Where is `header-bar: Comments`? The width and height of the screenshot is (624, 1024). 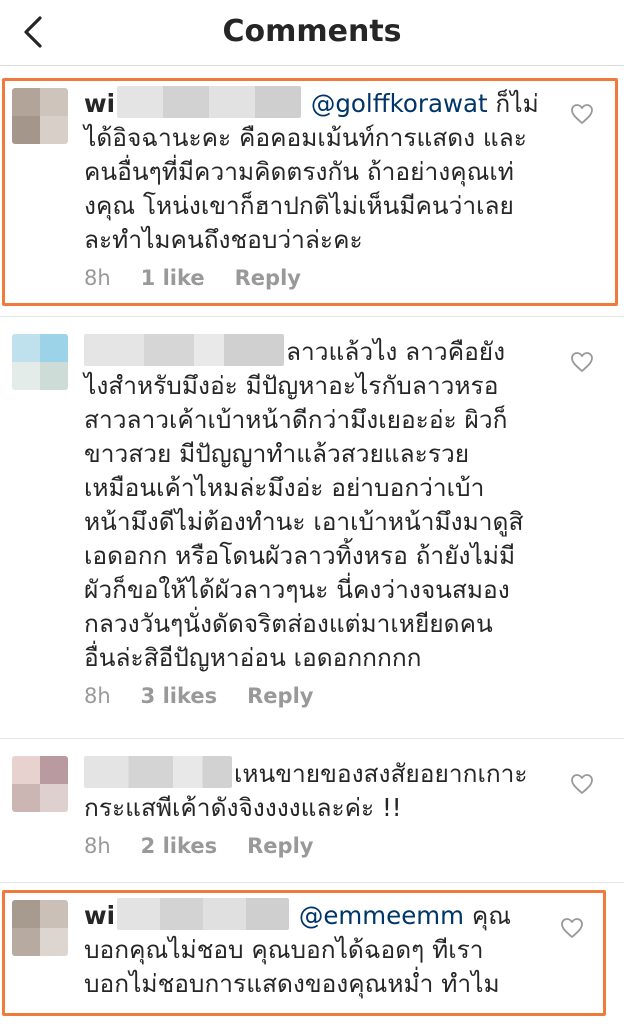
header-bar: Comments is located at coordinates (312, 33).